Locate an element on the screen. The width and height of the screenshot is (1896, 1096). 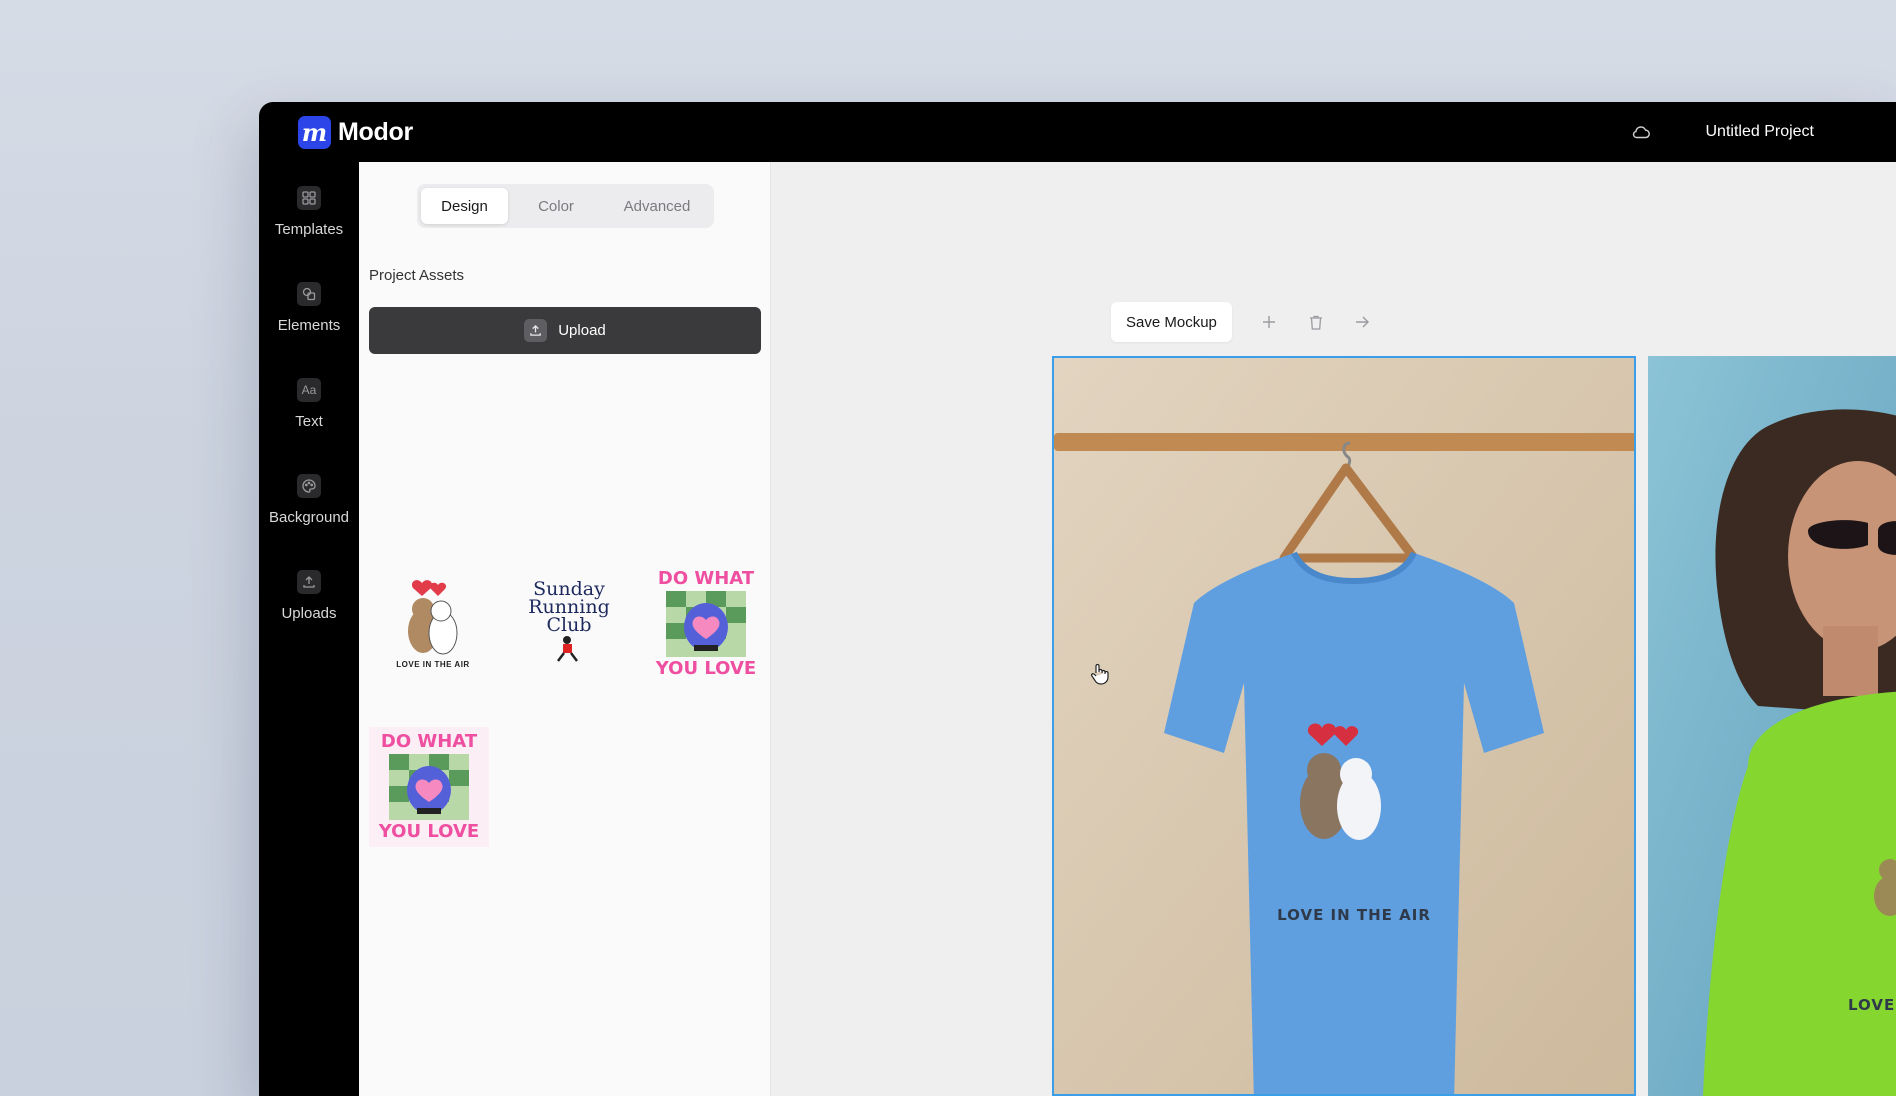
hand-cursor-icon is located at coordinates (1100, 674).